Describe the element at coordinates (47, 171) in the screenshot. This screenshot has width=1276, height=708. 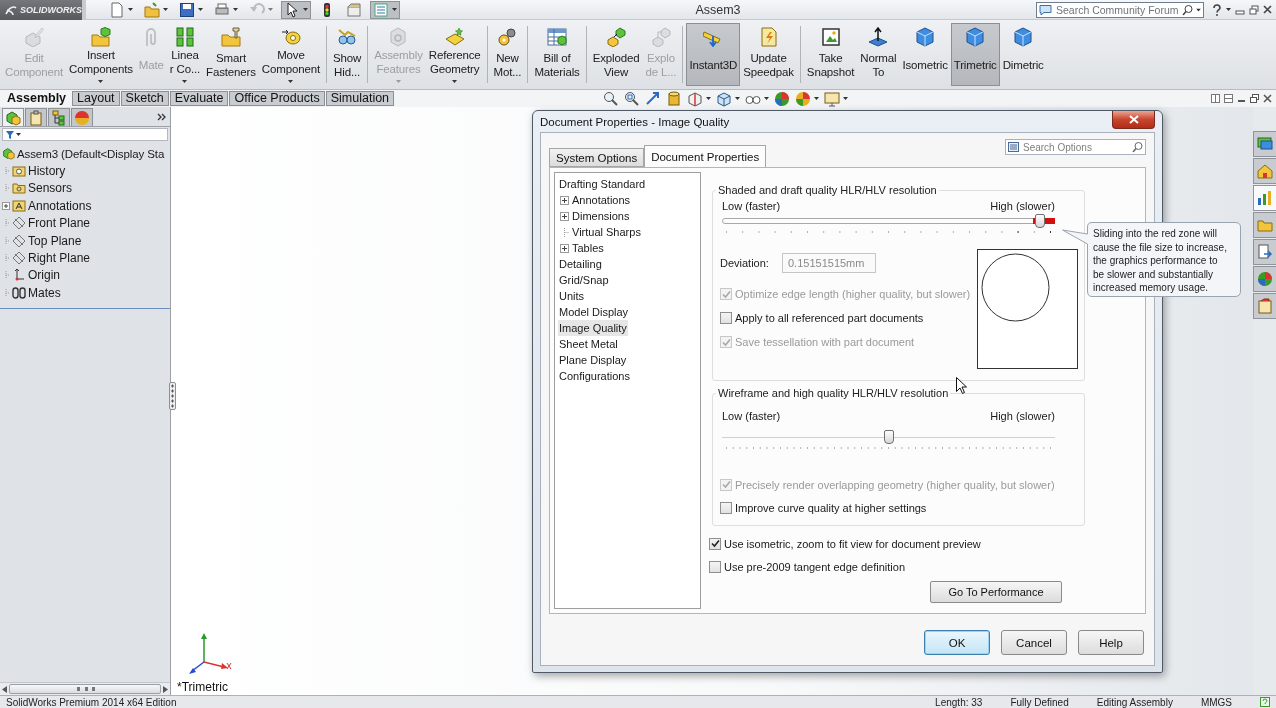
I see `tree-item: History` at that location.